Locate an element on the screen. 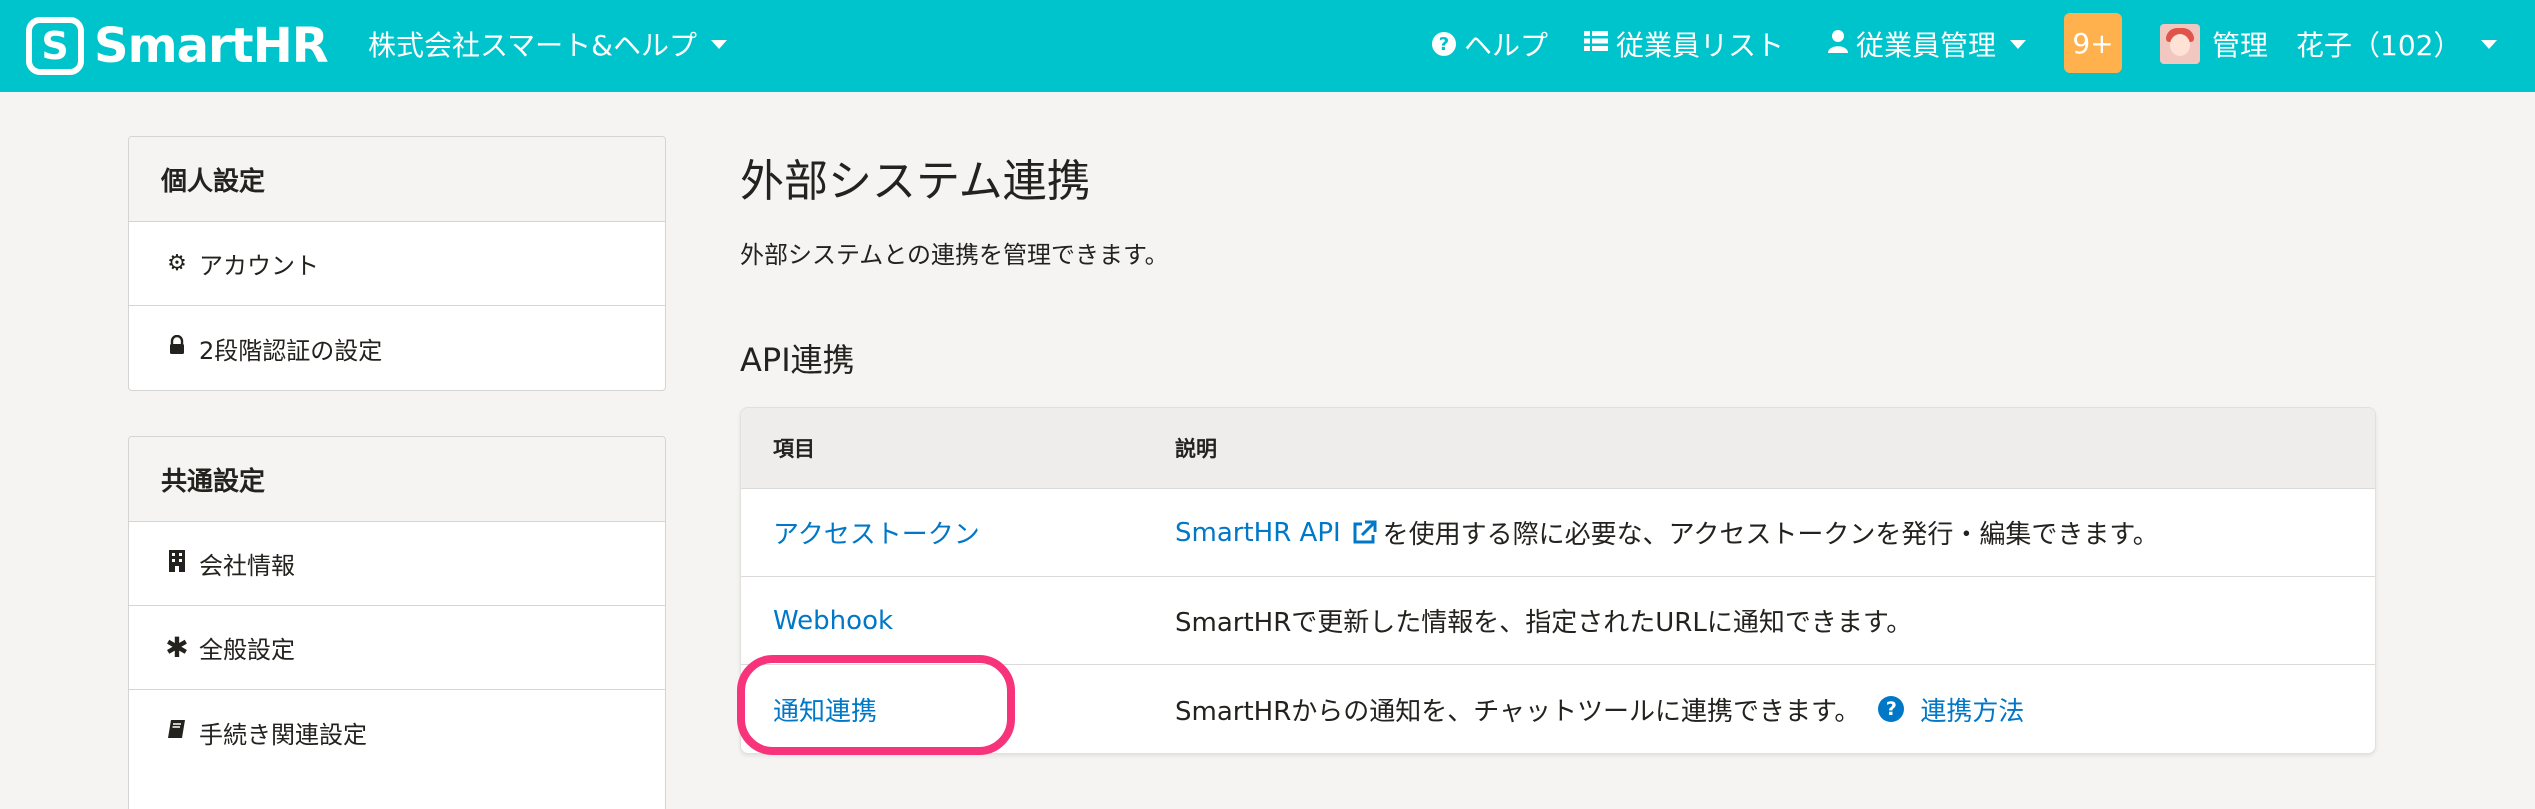 The width and height of the screenshot is (2535, 809). highlight-circle is located at coordinates (876, 705).